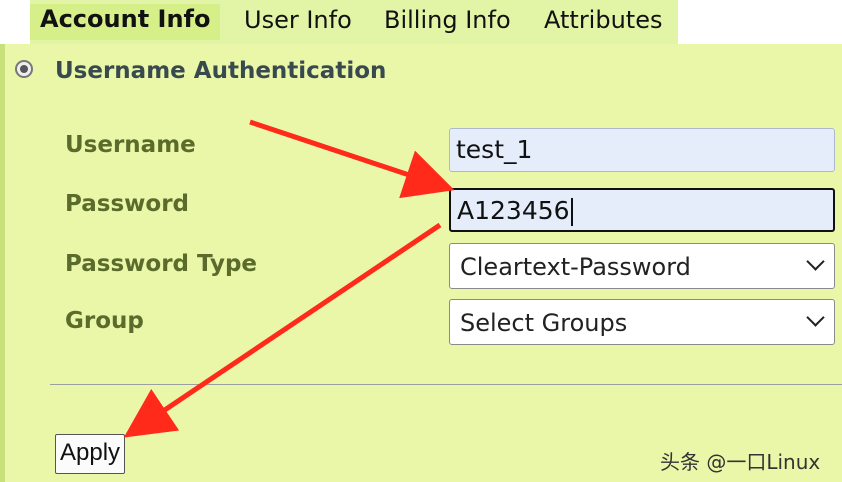 The width and height of the screenshot is (842, 482). Describe the element at coordinates (104, 321) in the screenshot. I see `group-label: Group` at that location.